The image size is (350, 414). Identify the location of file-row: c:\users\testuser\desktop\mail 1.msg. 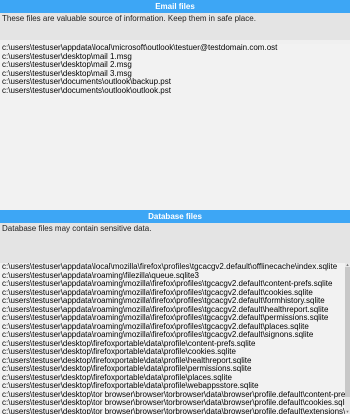
(175, 57).